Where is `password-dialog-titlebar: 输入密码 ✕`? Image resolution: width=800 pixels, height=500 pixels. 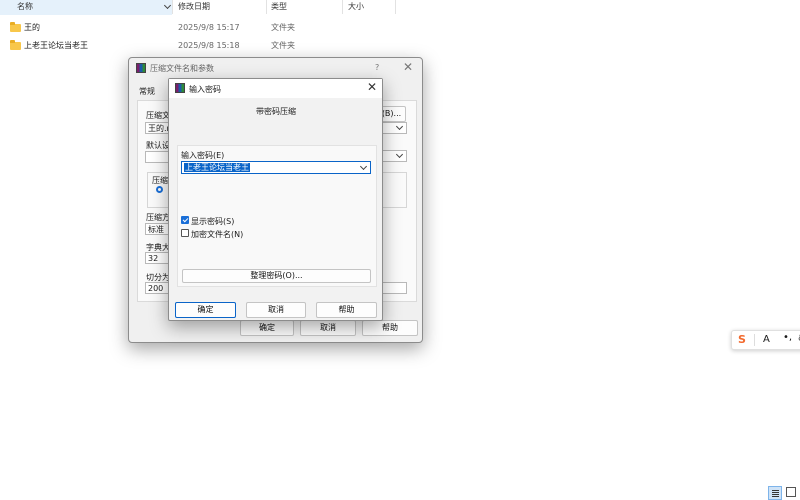 password-dialog-titlebar: 输入密码 ✕ is located at coordinates (275, 88).